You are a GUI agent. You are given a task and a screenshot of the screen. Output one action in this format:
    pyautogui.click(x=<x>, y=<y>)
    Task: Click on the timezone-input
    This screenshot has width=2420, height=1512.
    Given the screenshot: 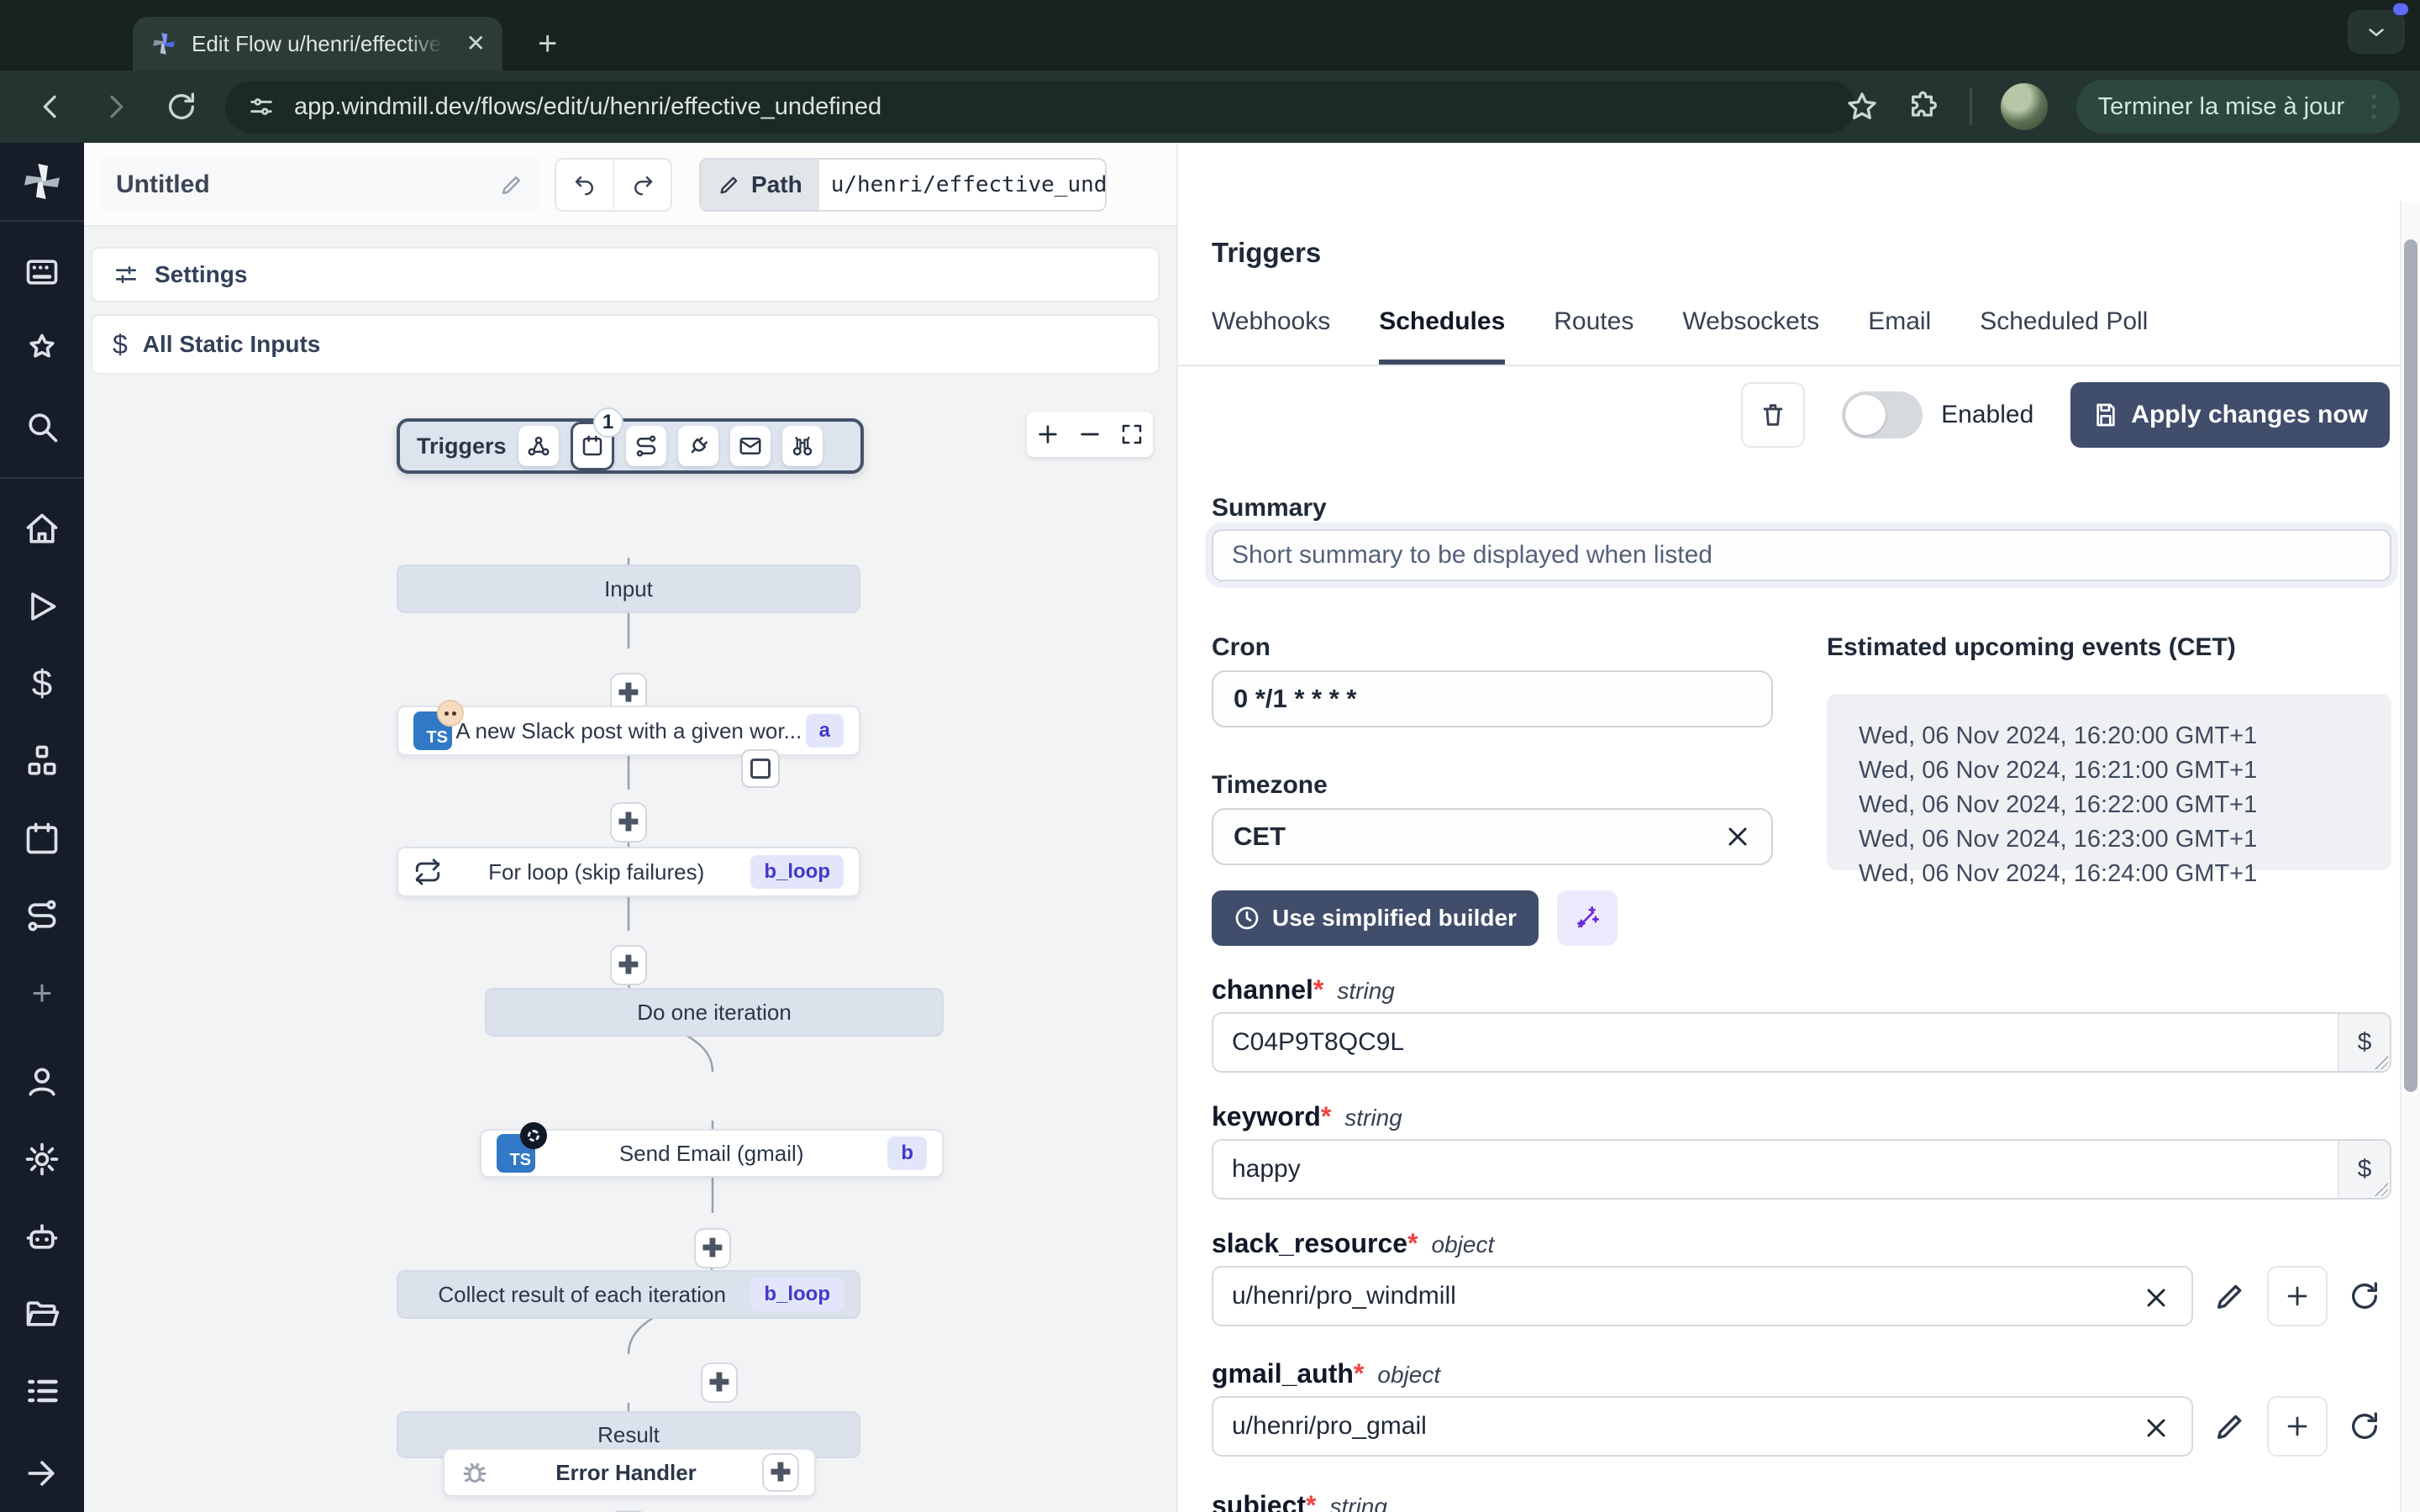 What is the action you would take?
    pyautogui.click(x=1493, y=836)
    